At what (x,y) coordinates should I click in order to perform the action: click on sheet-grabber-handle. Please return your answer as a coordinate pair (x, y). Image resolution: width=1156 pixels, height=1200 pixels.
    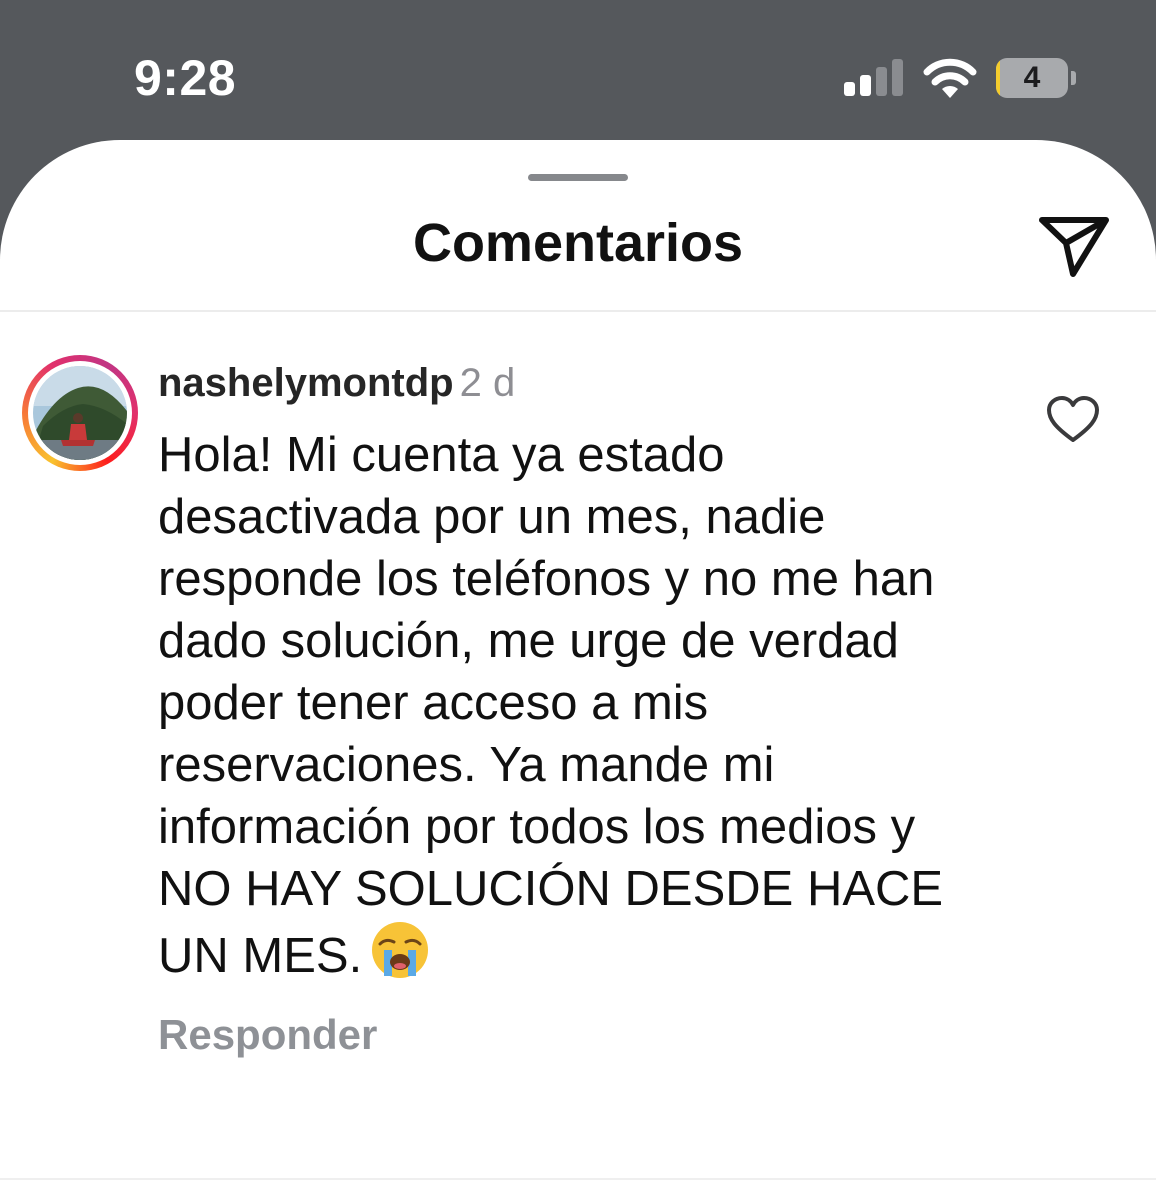
    Looking at the image, I should click on (578, 177).